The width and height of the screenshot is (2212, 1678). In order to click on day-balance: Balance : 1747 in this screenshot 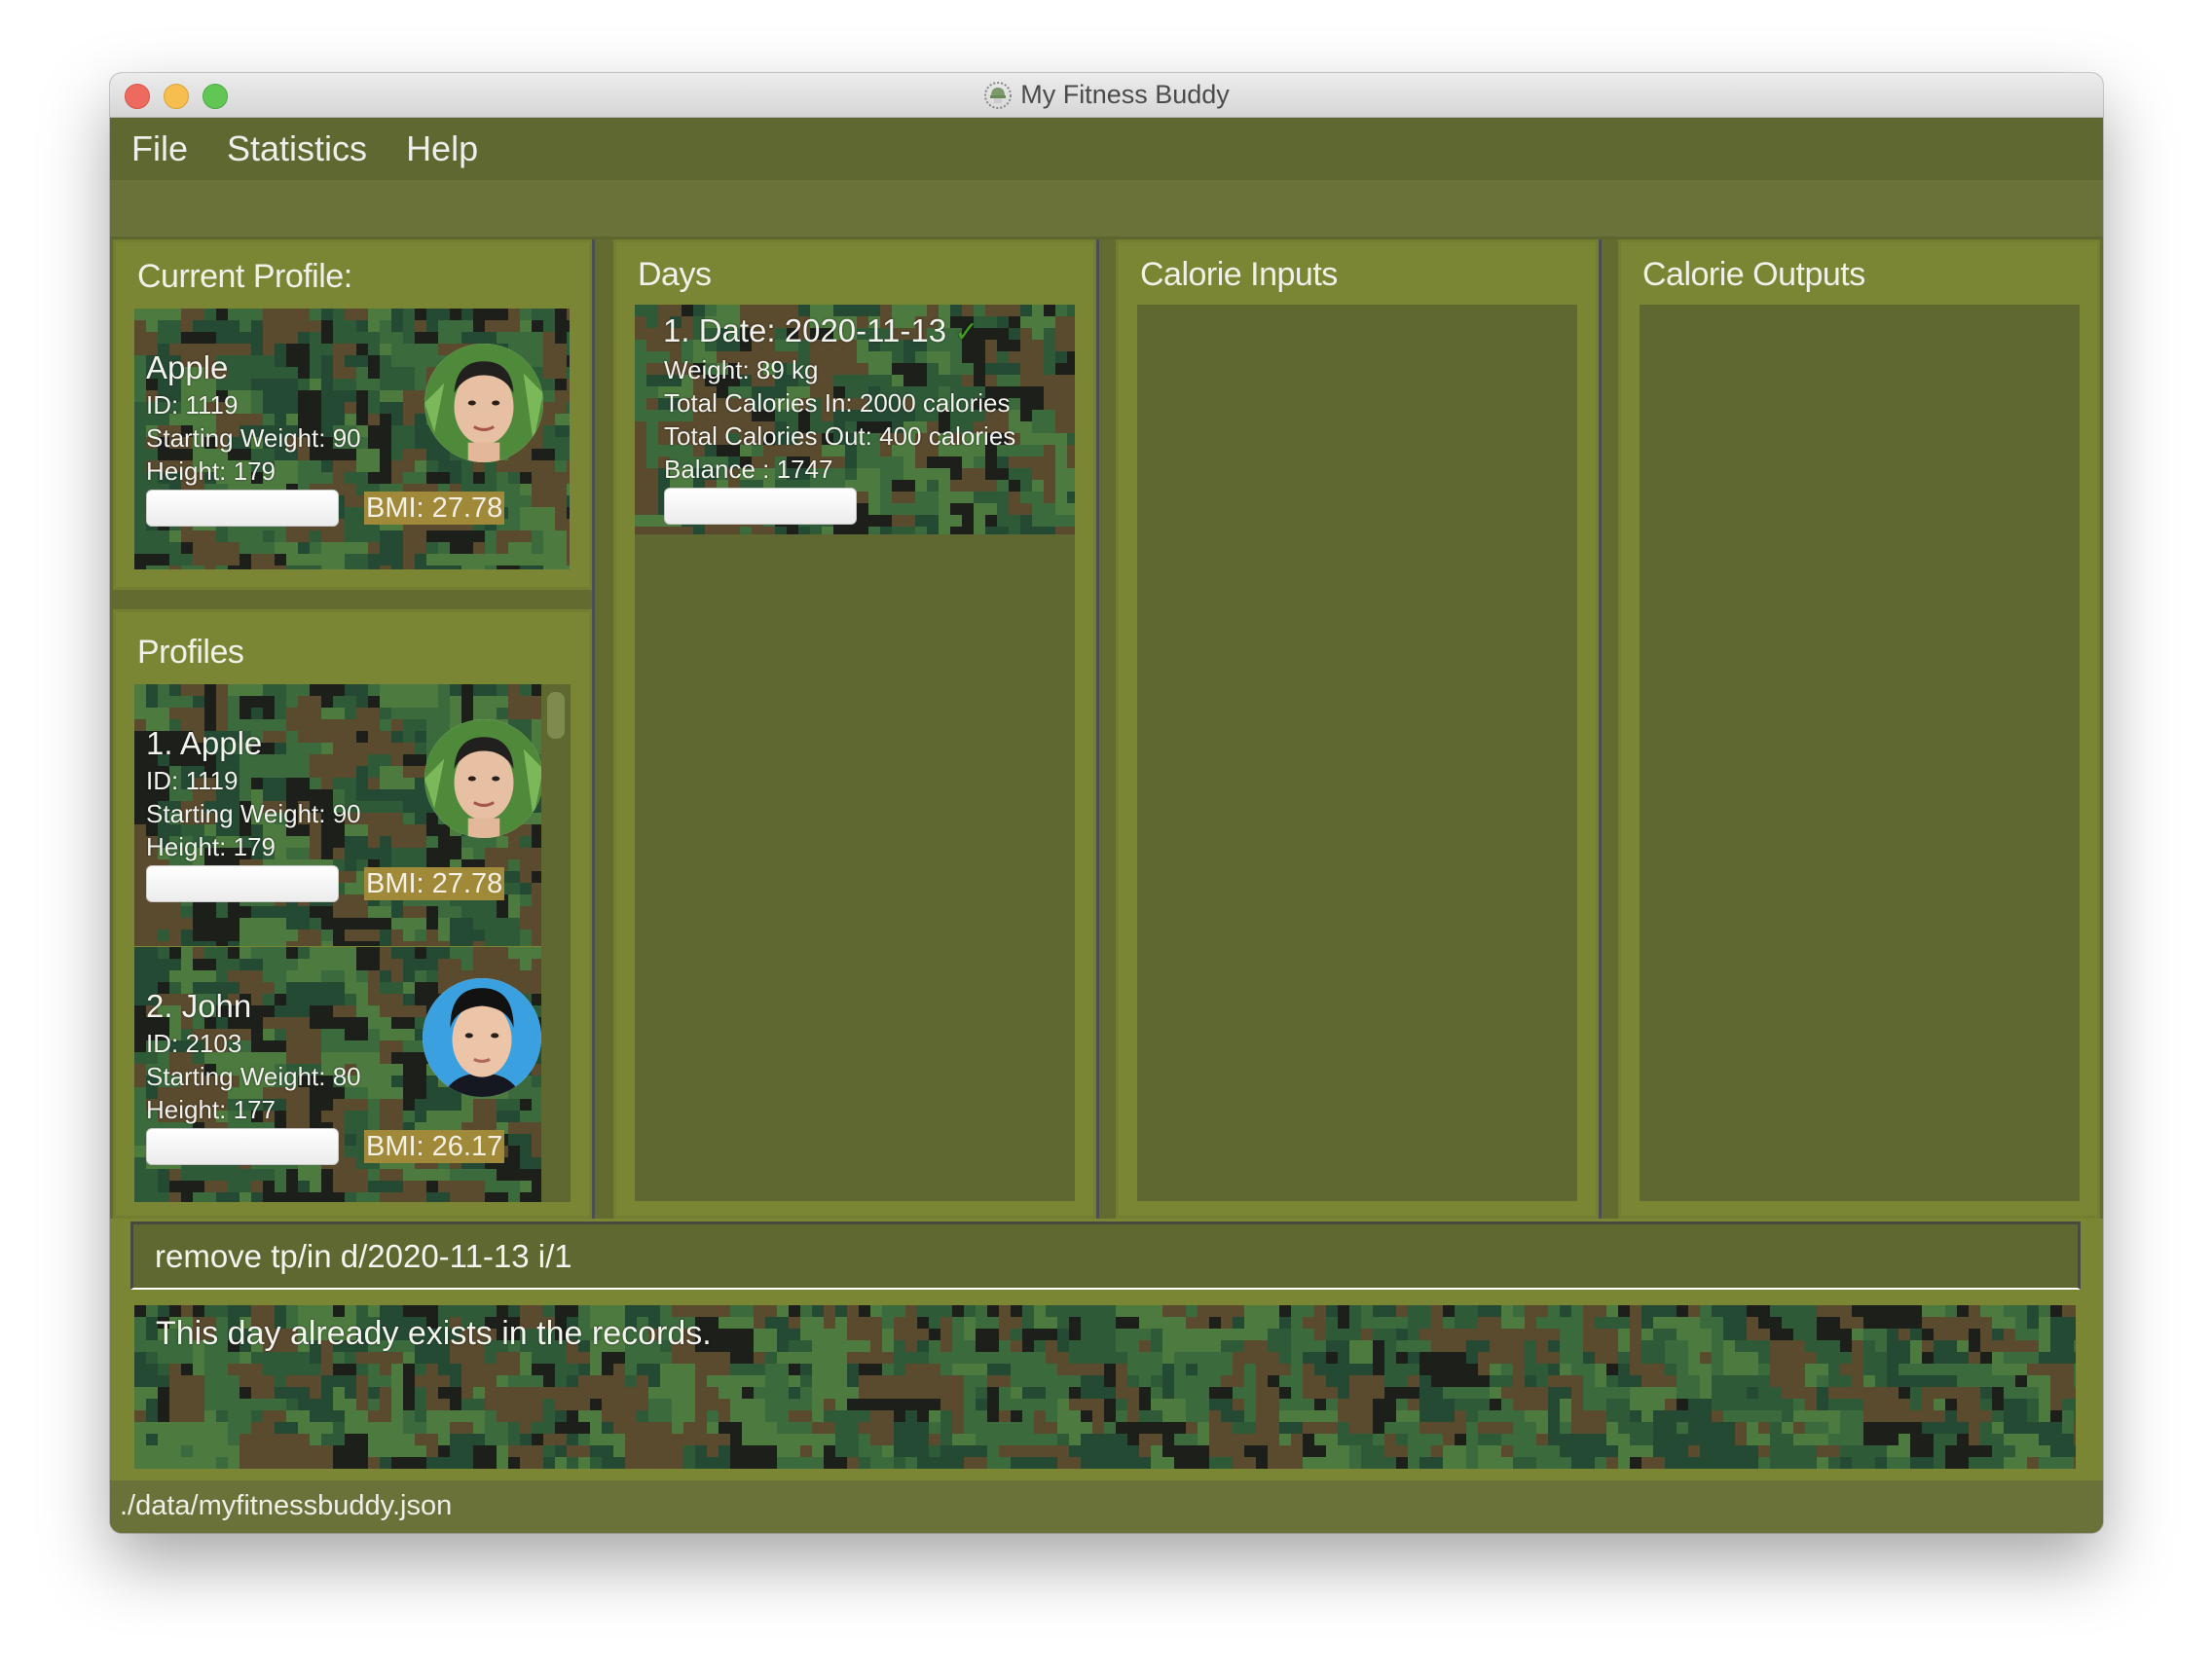, I will do `click(748, 470)`.